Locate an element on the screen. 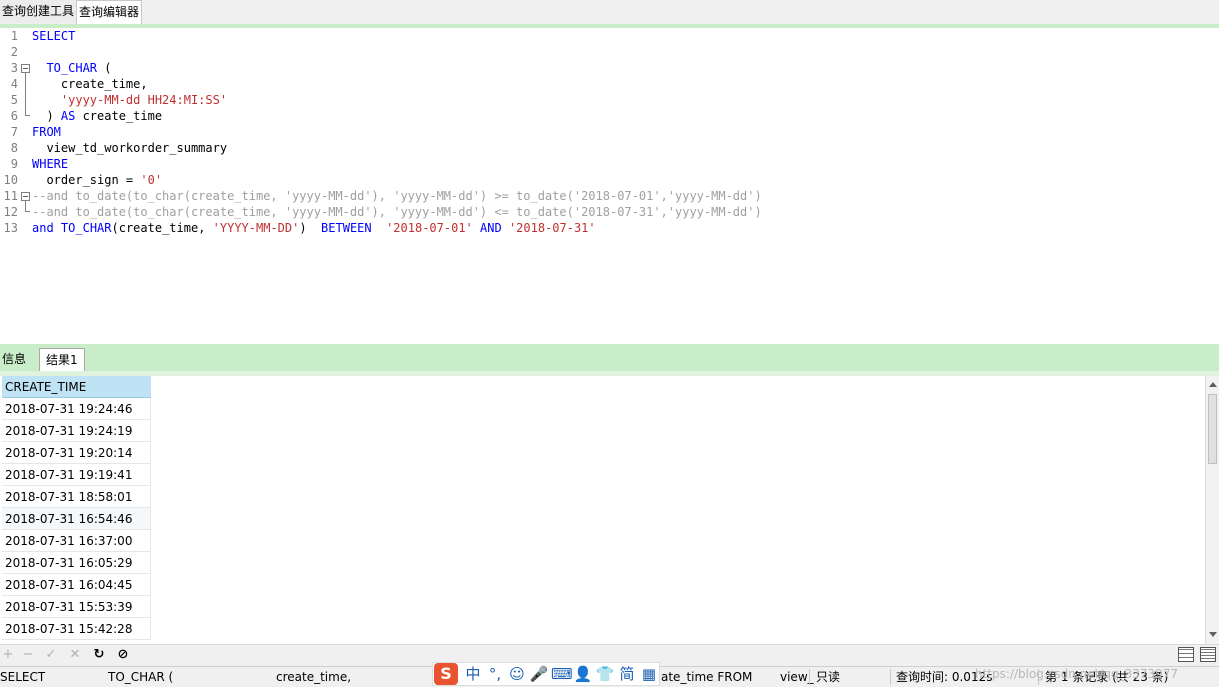  top-tab-bar: 查询创建工具 查询编辑器 is located at coordinates (609, 12).